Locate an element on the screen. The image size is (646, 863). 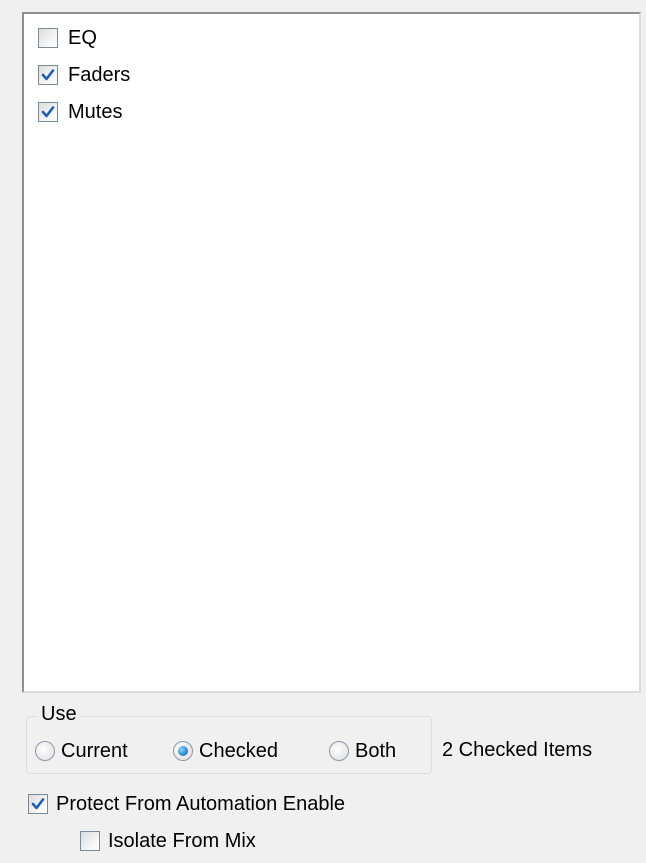
mutes-label: Mutes is located at coordinates (95, 111).